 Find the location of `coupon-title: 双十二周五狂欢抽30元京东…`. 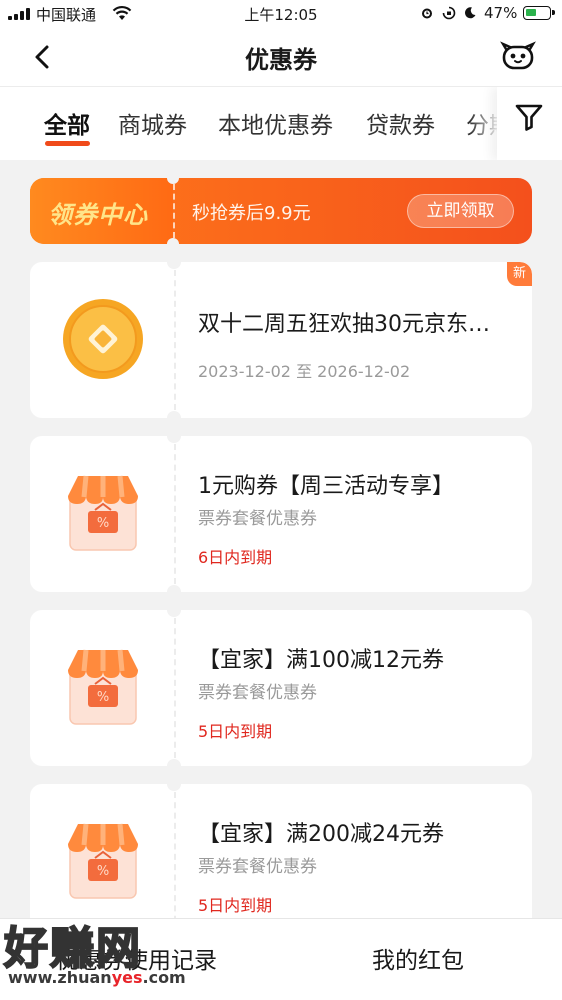

coupon-title: 双十二周五狂欢抽30元京东… is located at coordinates (344, 324).